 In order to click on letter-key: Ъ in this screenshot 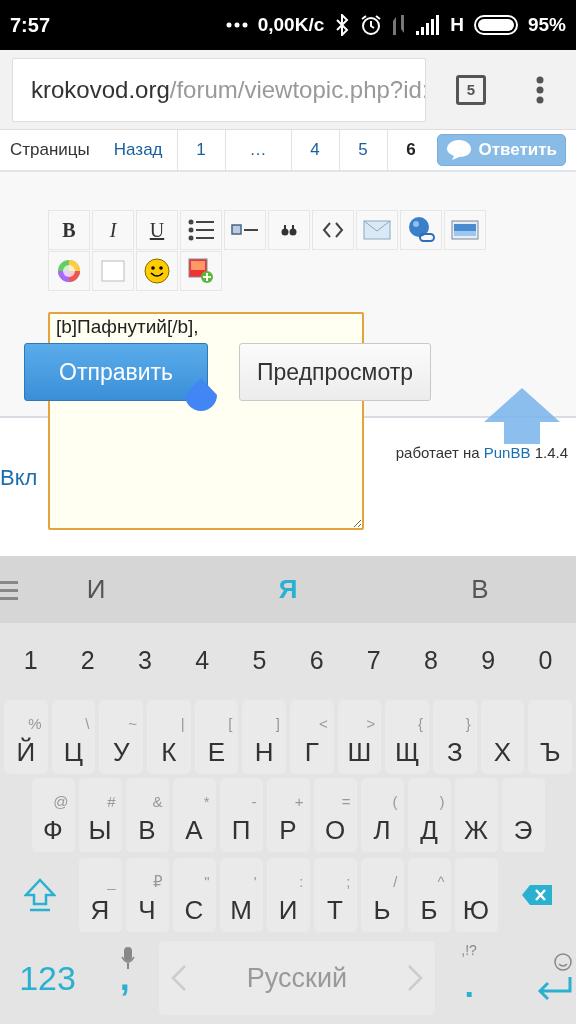, I will do `click(550, 737)`.